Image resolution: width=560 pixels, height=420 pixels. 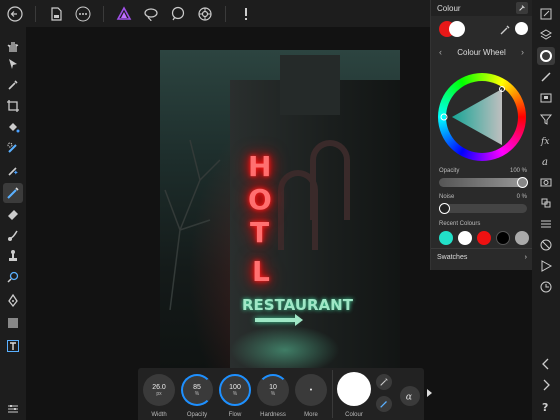 What do you see at coordinates (13, 64) in the screenshot?
I see `move-tool` at bounding box center [13, 64].